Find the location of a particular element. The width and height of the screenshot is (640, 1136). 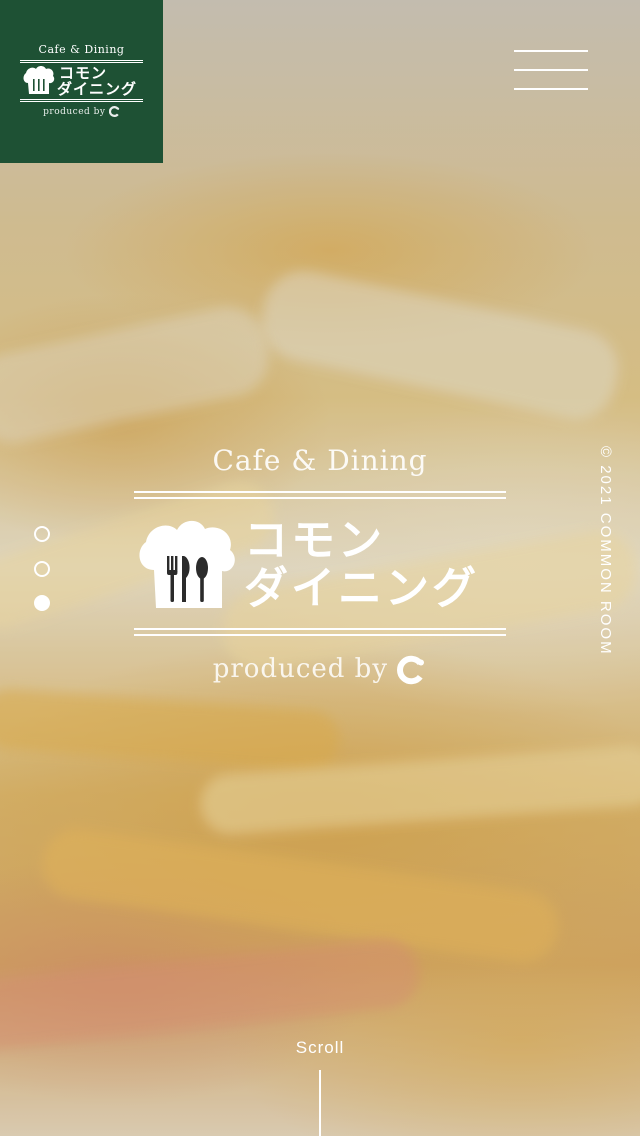

hero-produced-by-text: produced by is located at coordinates (300, 669).